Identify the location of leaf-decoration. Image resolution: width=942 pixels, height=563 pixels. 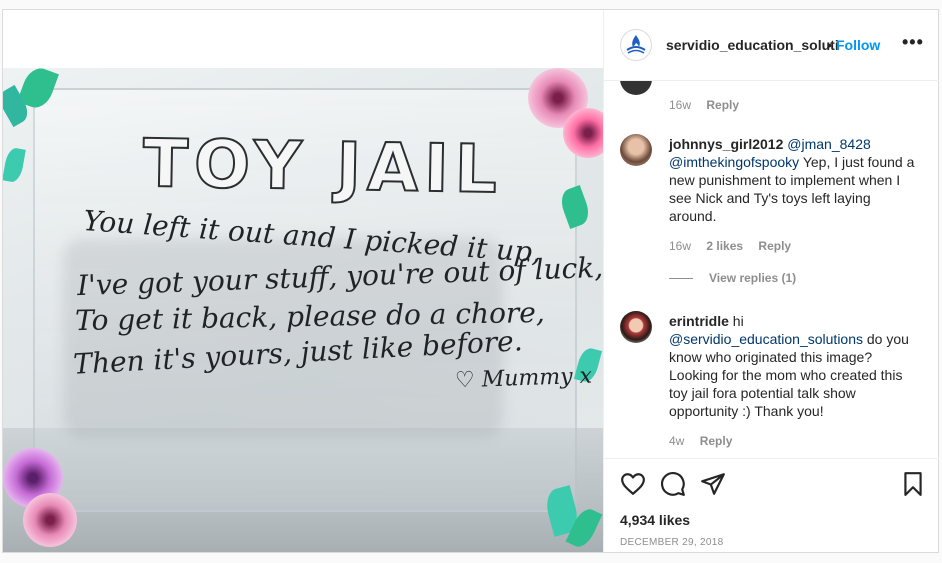
(14, 165).